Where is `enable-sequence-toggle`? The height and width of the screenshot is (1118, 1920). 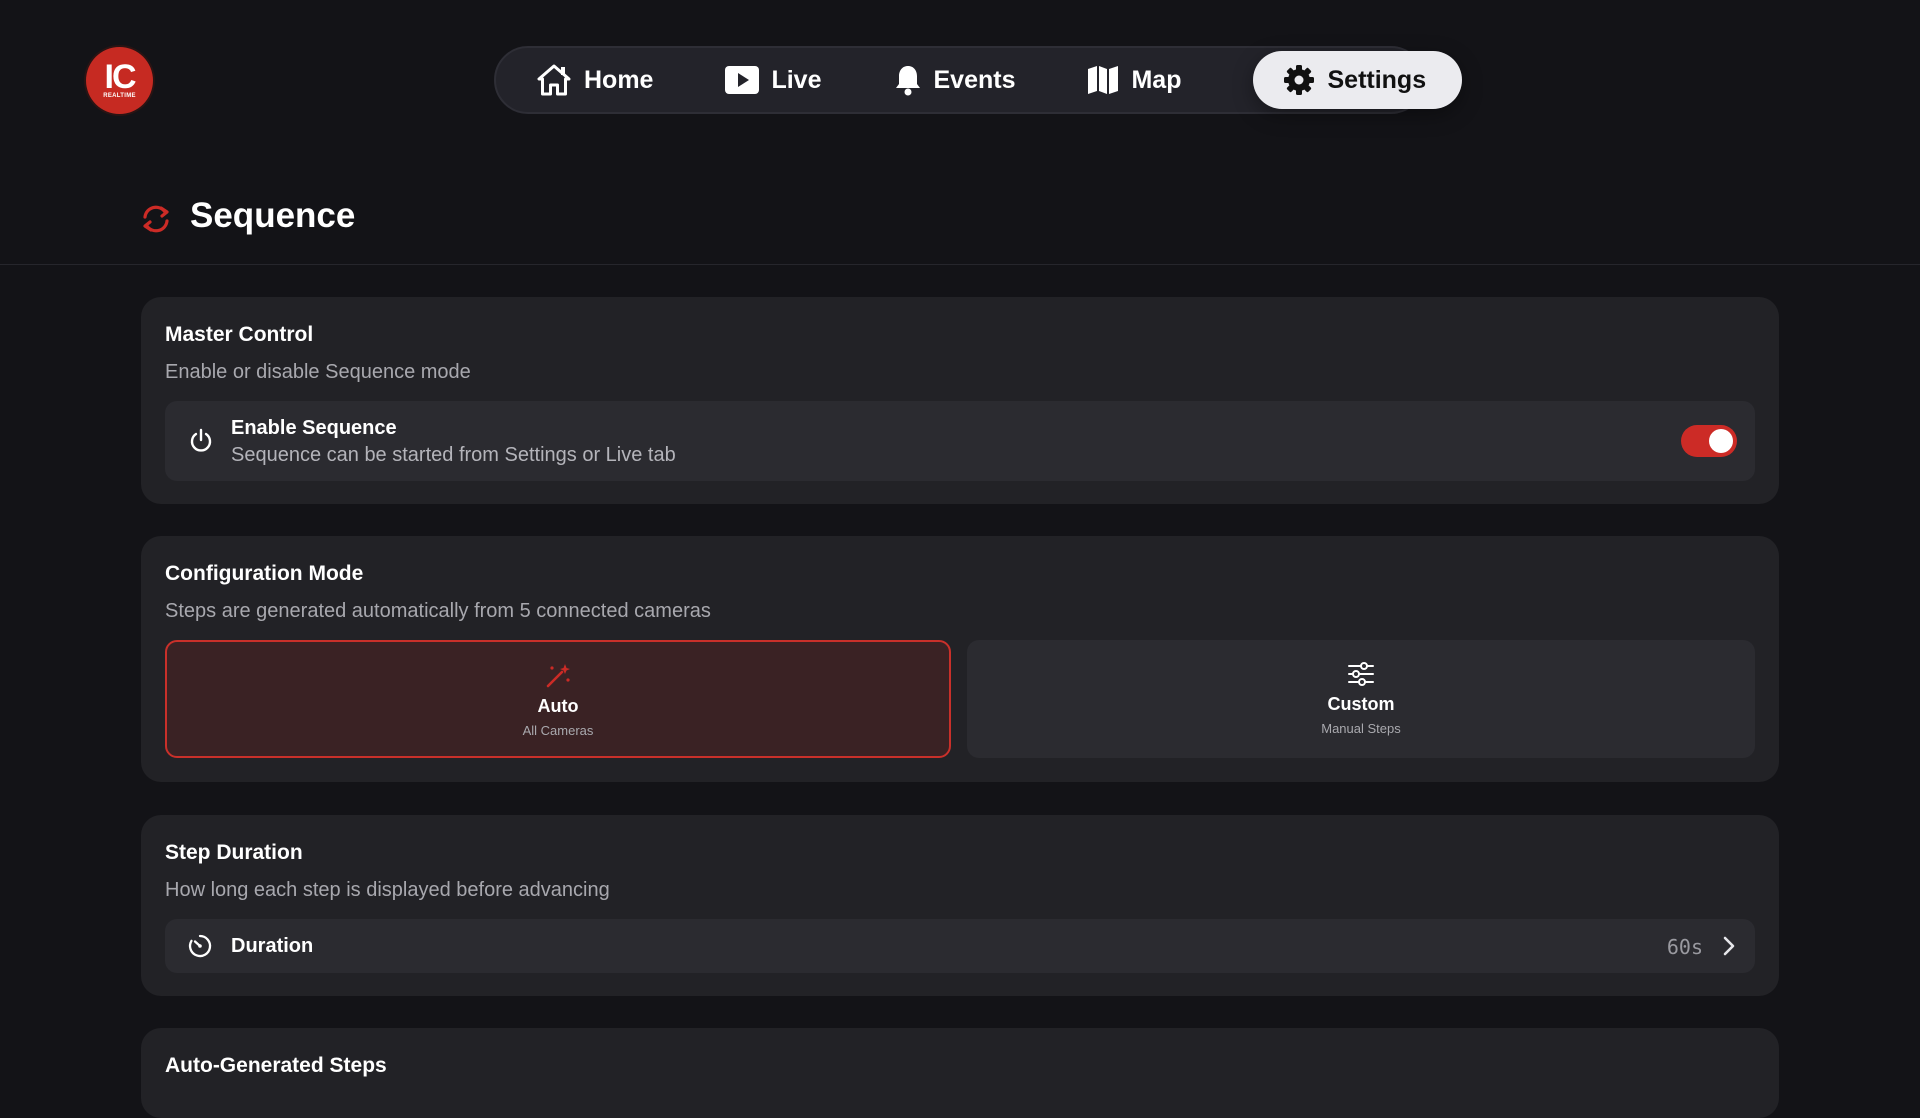
enable-sequence-toggle is located at coordinates (1709, 441).